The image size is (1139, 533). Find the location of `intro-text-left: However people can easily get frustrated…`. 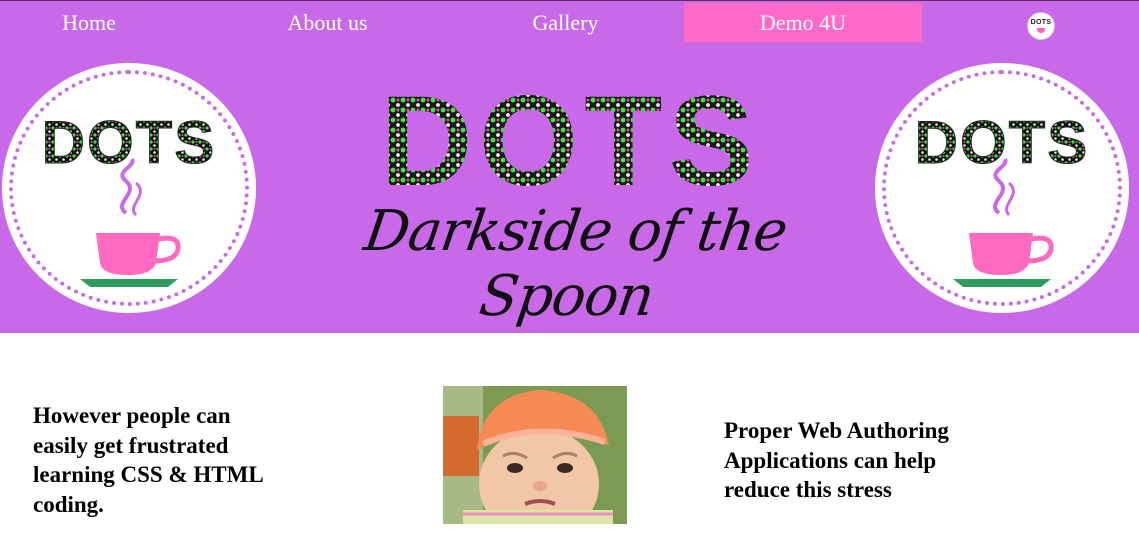

intro-text-left: However people can easily get frustrated… is located at coordinates (148, 460).